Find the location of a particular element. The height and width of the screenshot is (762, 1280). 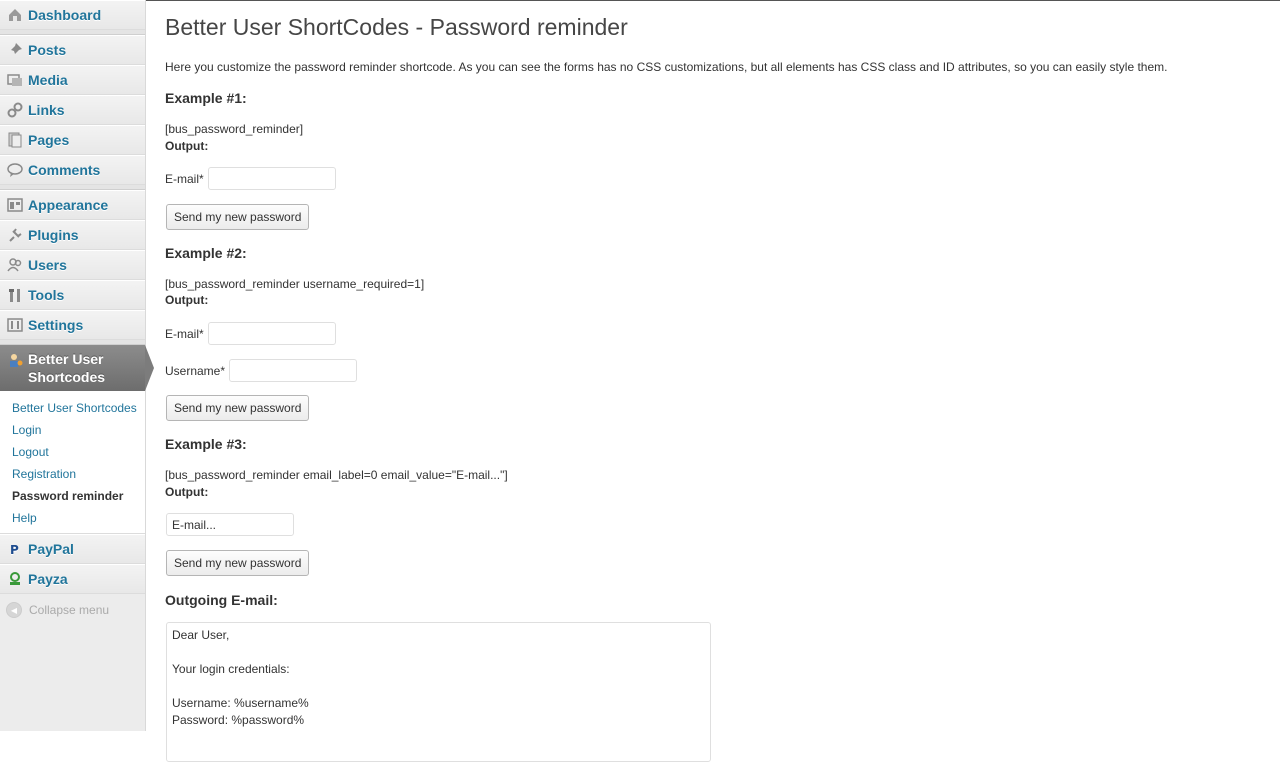

menu-label: Pages is located at coordinates (49, 140).